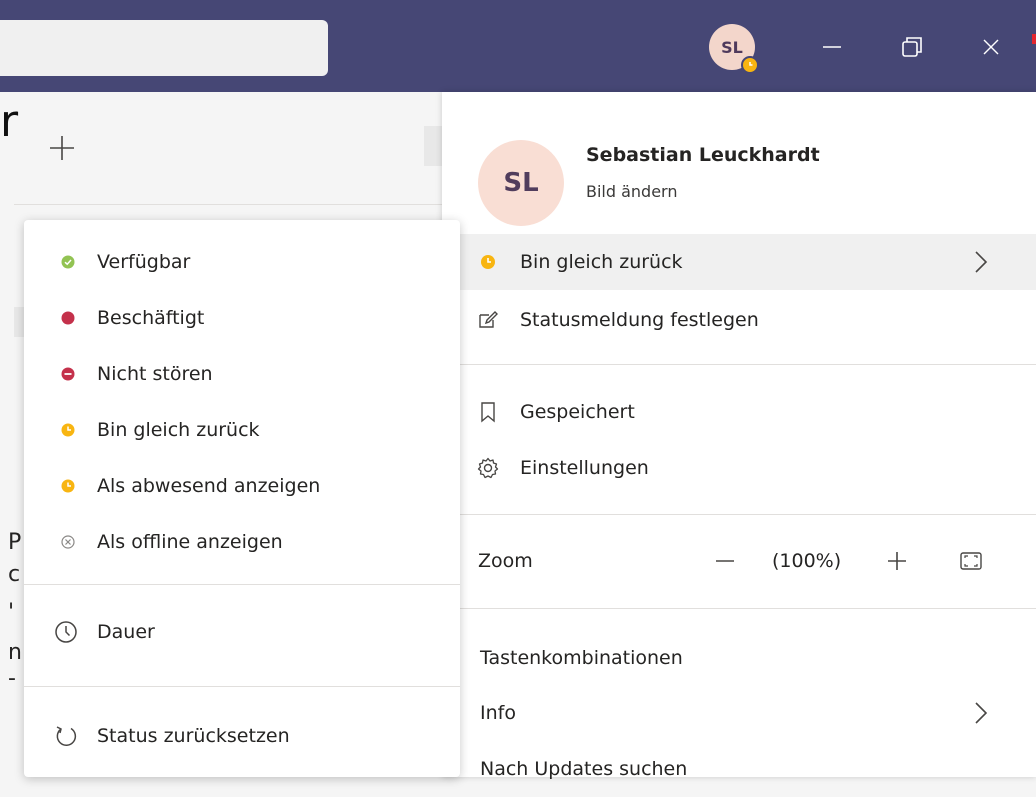 Image resolution: width=1036 pixels, height=797 pixels. Describe the element at coordinates (68, 374) in the screenshot. I see `do-not-disturb-icon` at that location.